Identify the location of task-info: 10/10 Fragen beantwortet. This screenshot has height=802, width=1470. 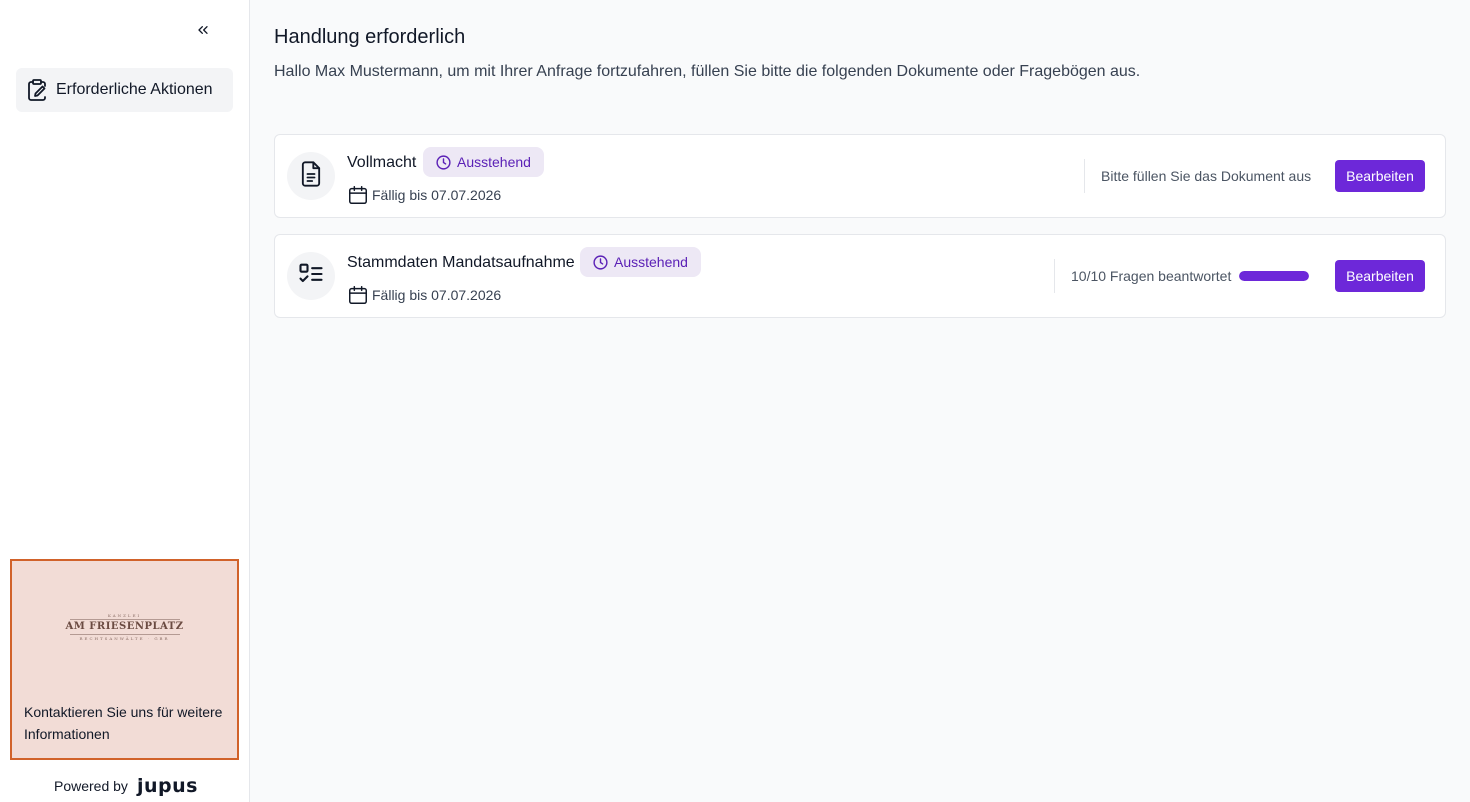
(1182, 276).